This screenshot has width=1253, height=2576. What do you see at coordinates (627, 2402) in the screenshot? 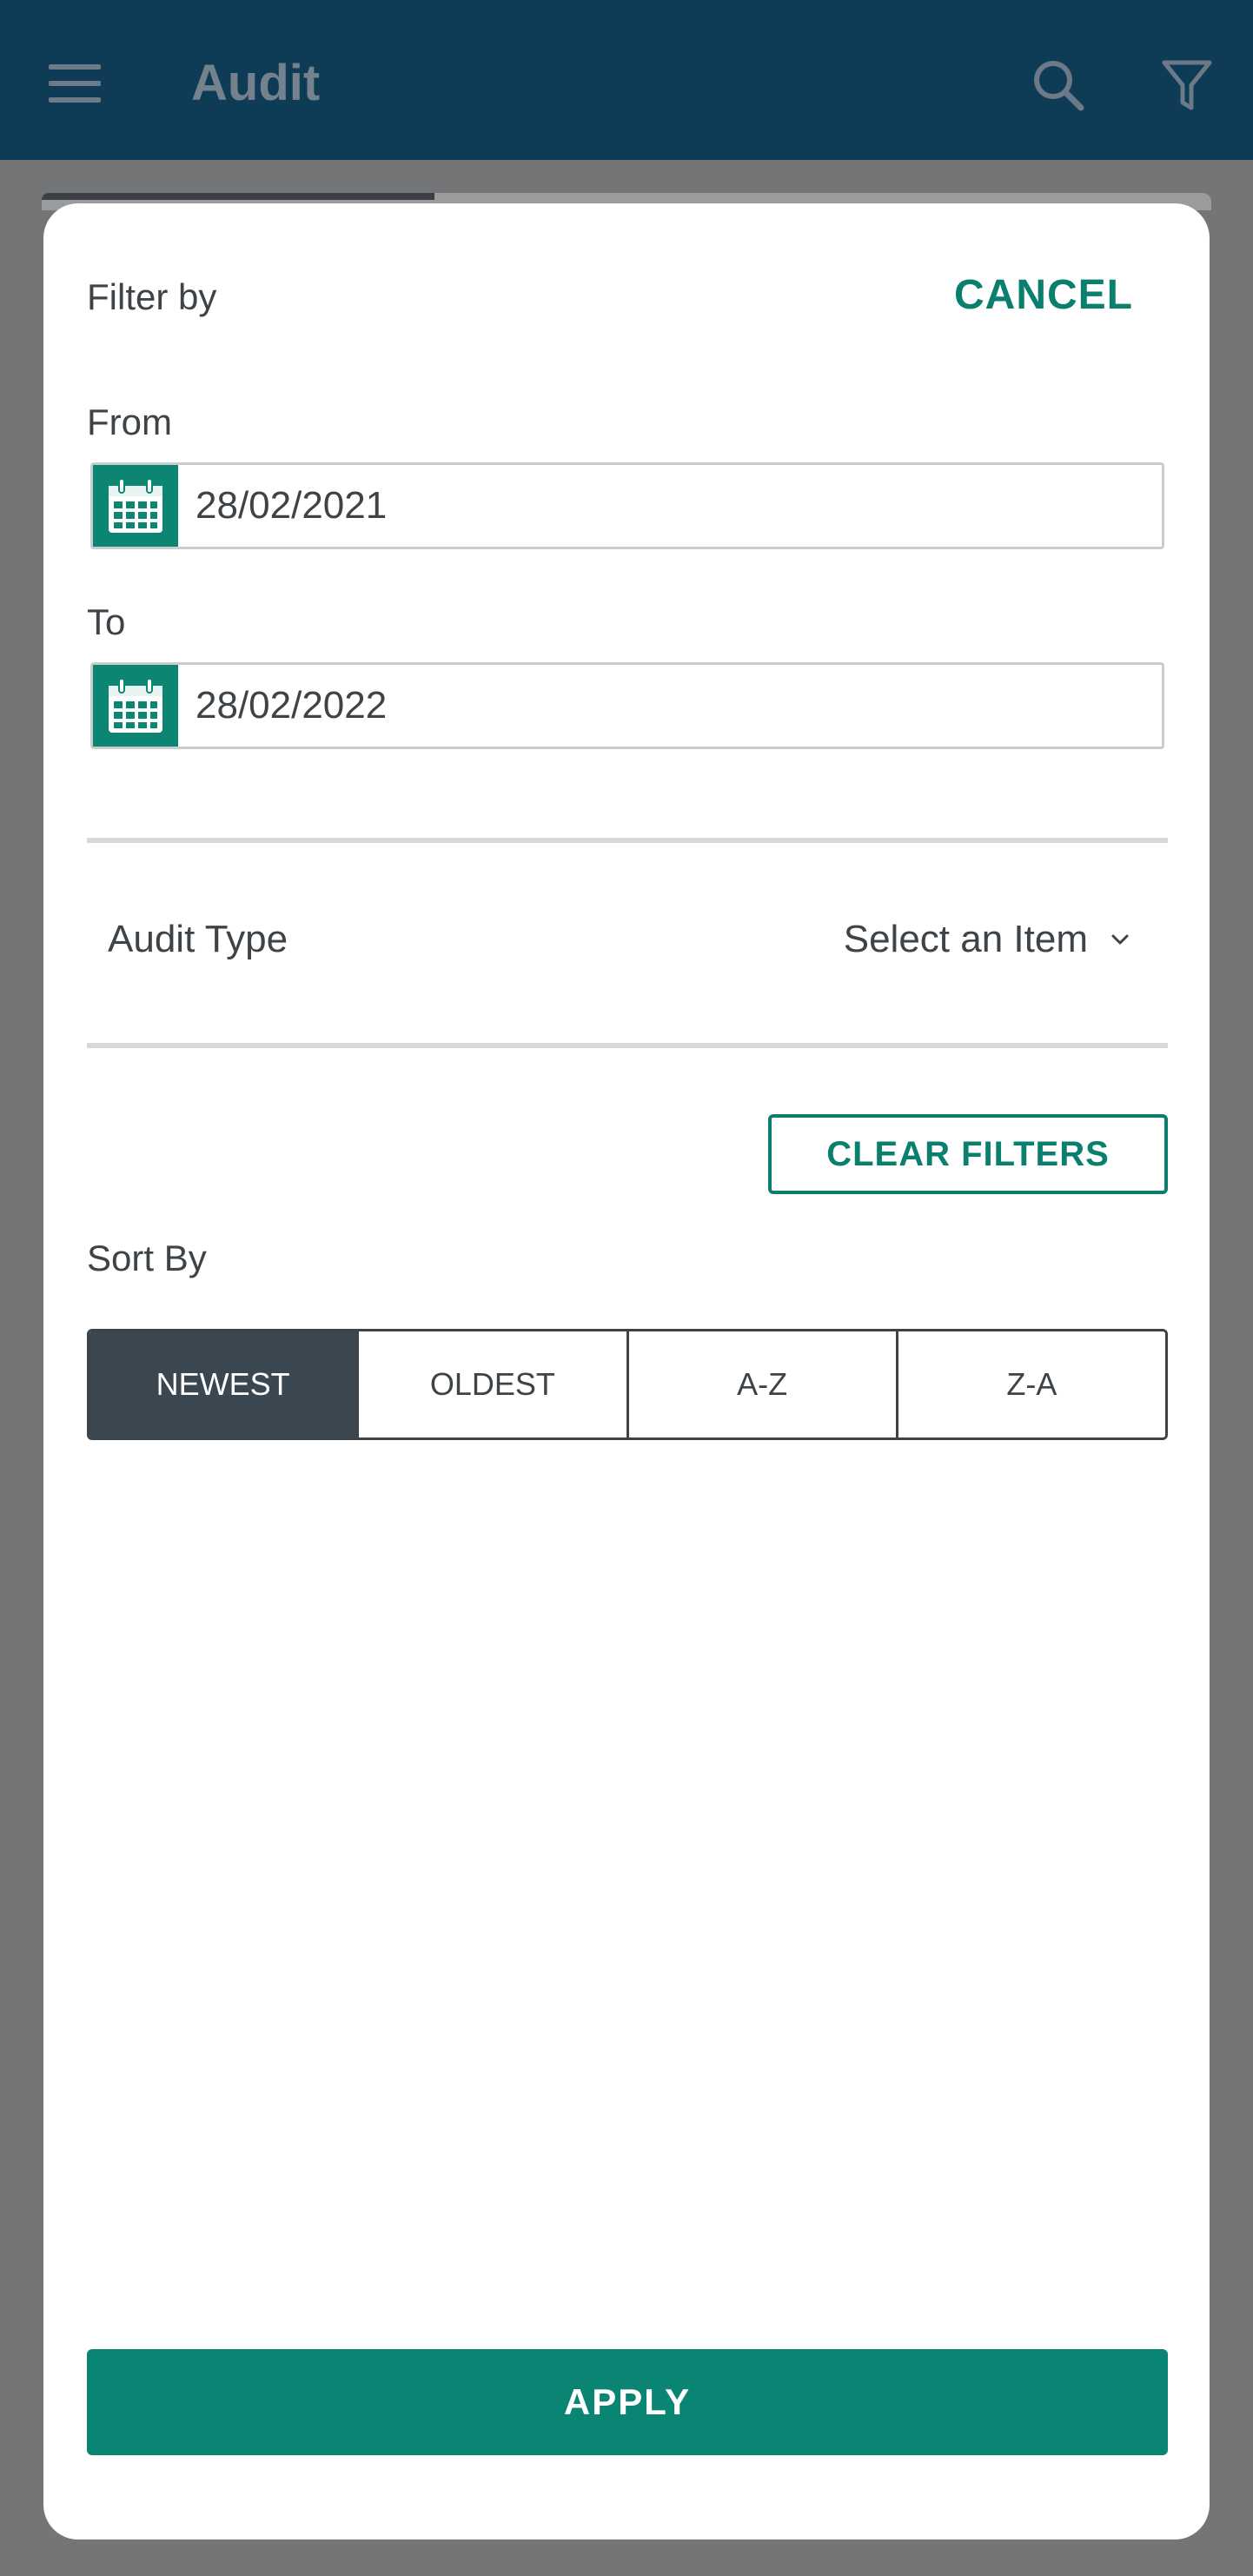
I see `apply-button: APPLY` at bounding box center [627, 2402].